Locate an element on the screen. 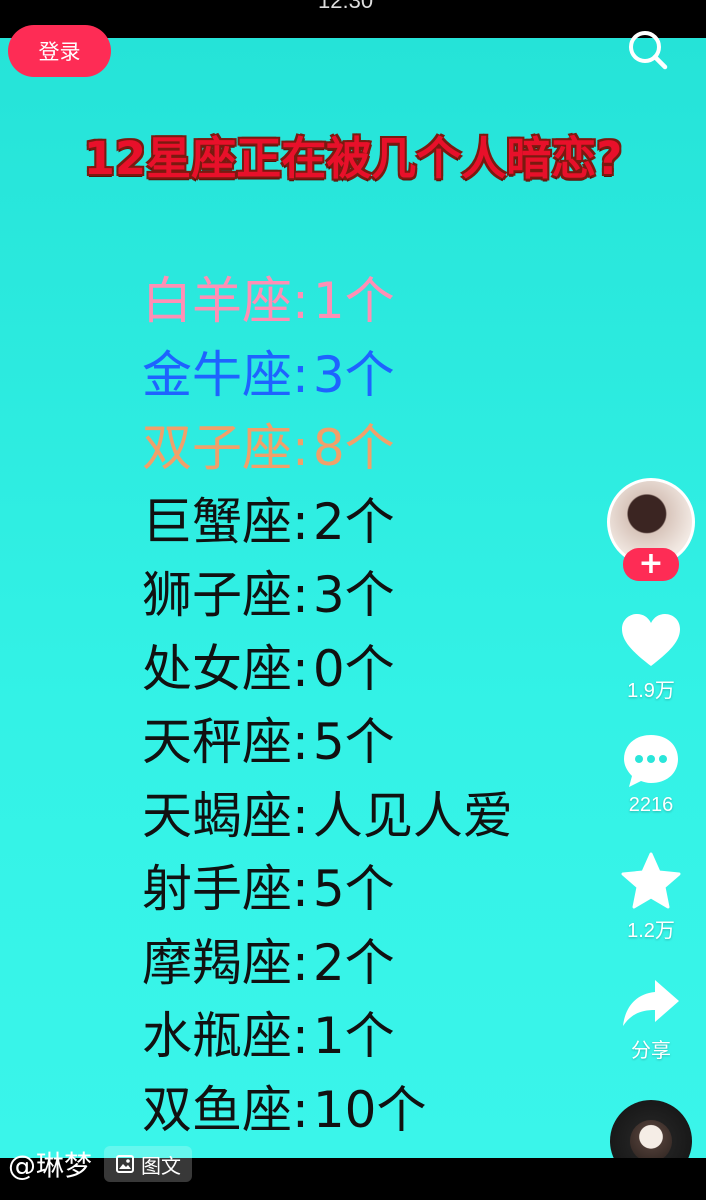 The width and height of the screenshot is (706, 1200). zodiac-row: 处女座:0个 is located at coordinates (362, 671).